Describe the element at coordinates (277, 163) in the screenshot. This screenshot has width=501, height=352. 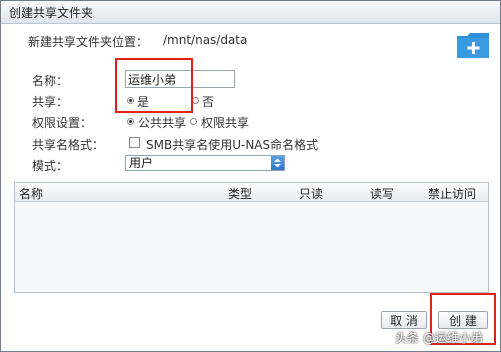
I see `select-arrows-icon` at that location.